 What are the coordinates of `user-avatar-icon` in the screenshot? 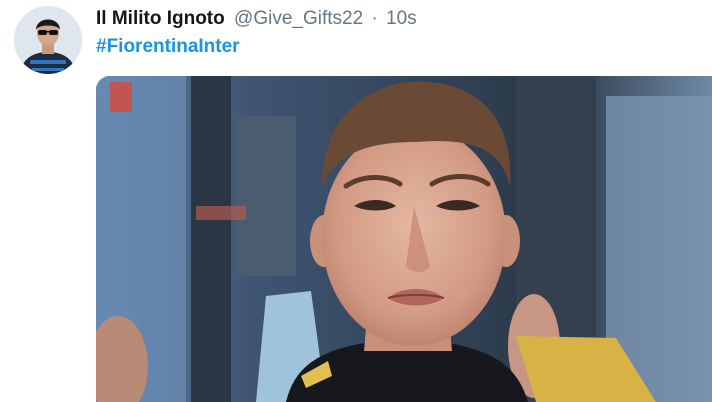 It's located at (48, 40).